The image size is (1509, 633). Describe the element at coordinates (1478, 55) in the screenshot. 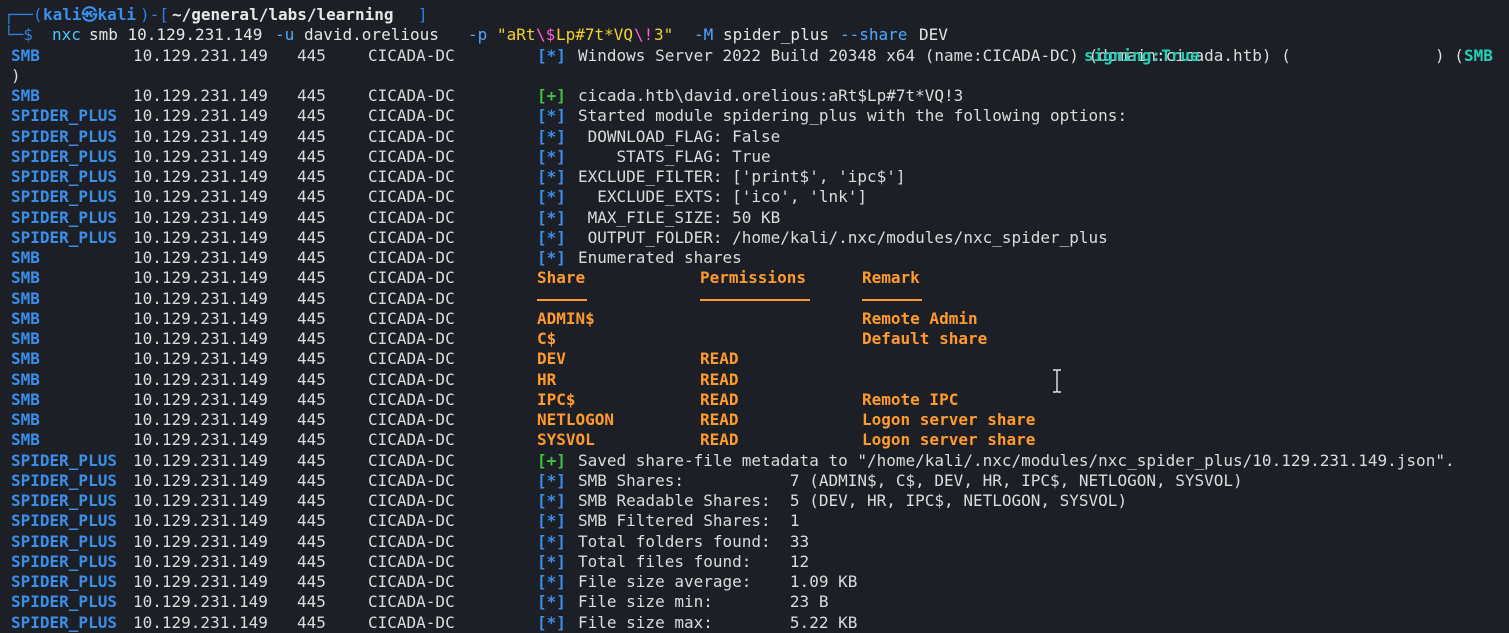

I see `host-info-tail: SMB` at that location.